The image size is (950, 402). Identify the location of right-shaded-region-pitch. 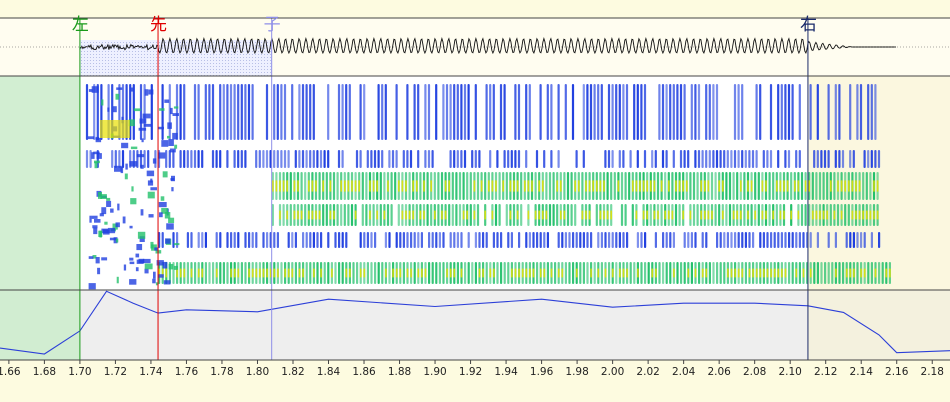
(878, 325).